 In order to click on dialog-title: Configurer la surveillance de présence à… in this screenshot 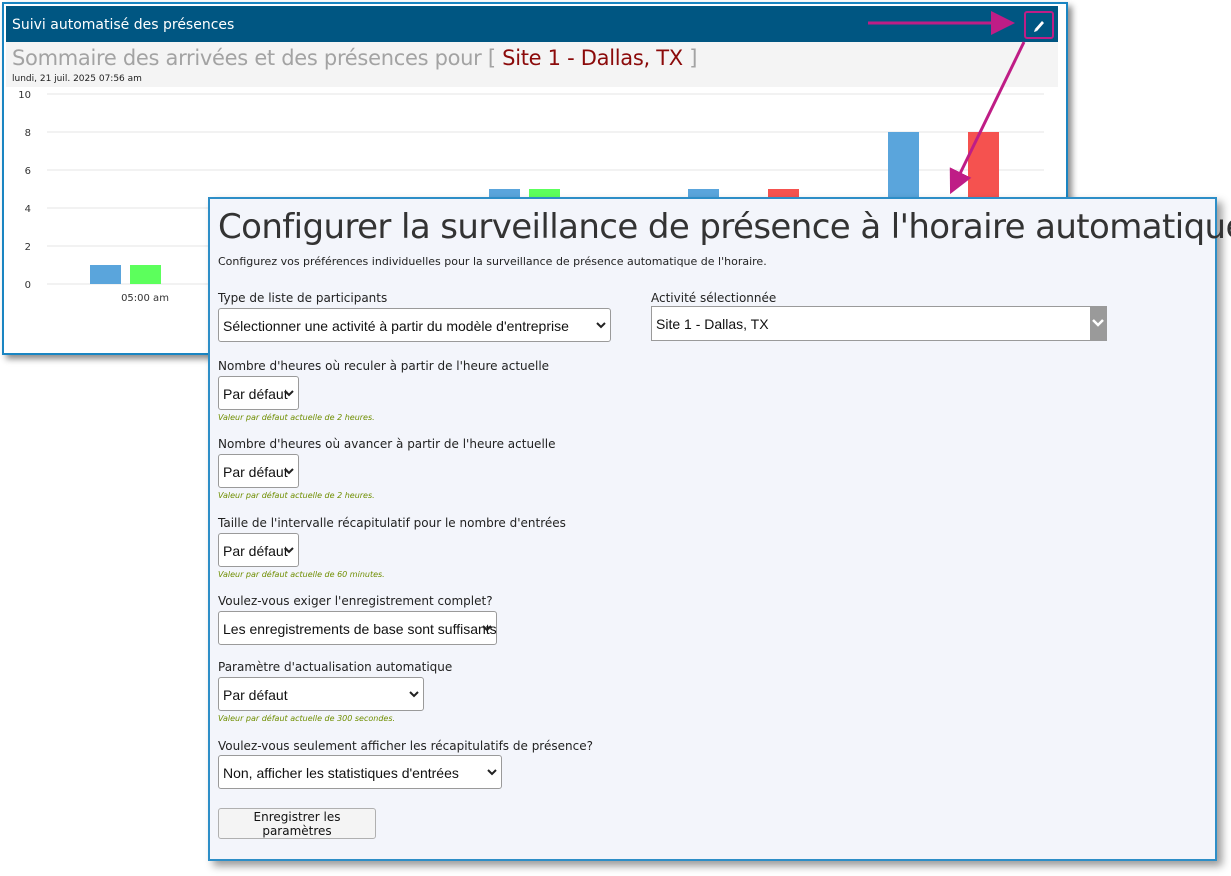, I will do `click(724, 227)`.